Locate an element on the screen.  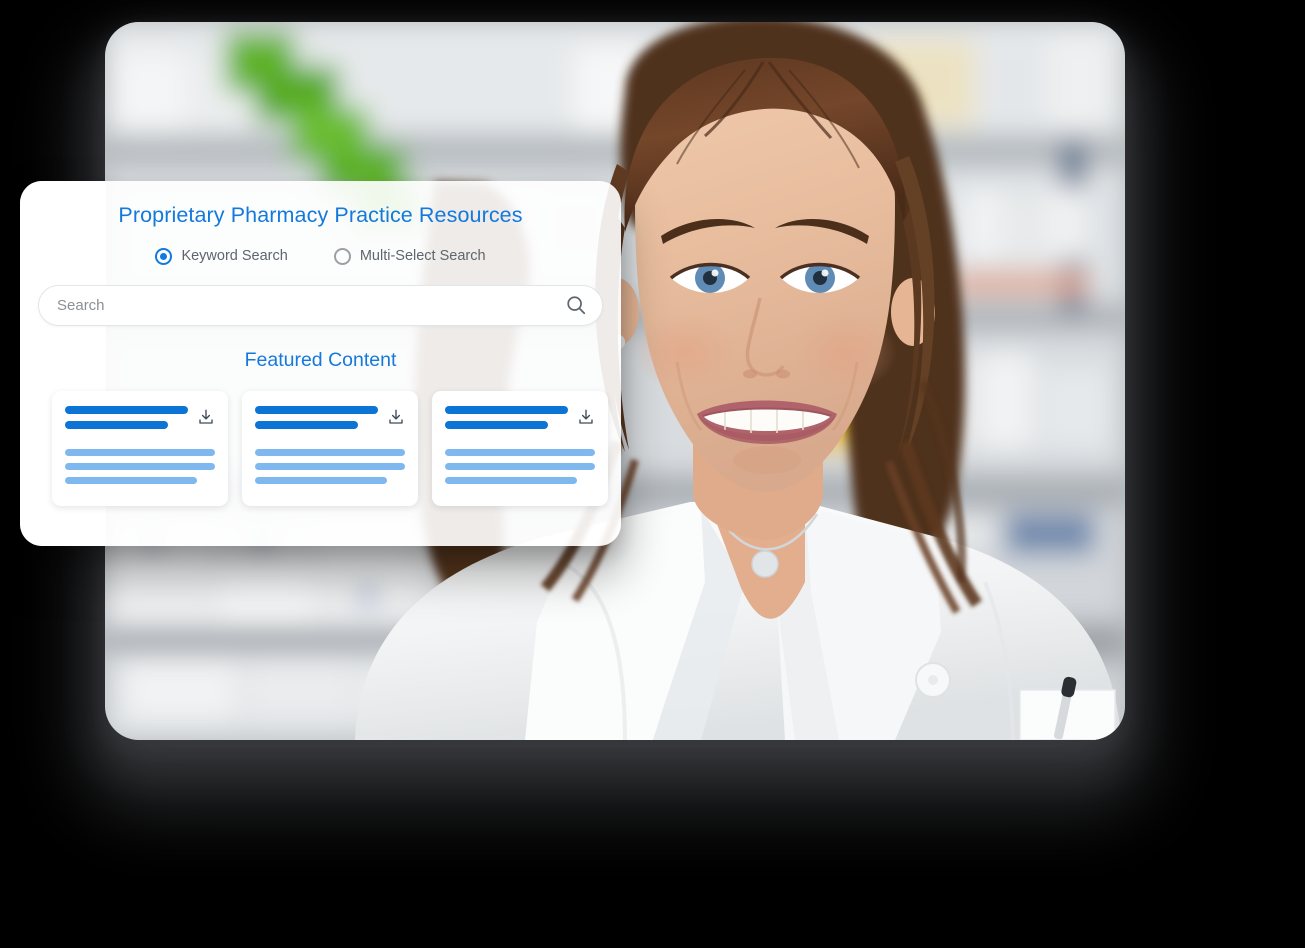
featured-content-card-list is located at coordinates (332, 448).